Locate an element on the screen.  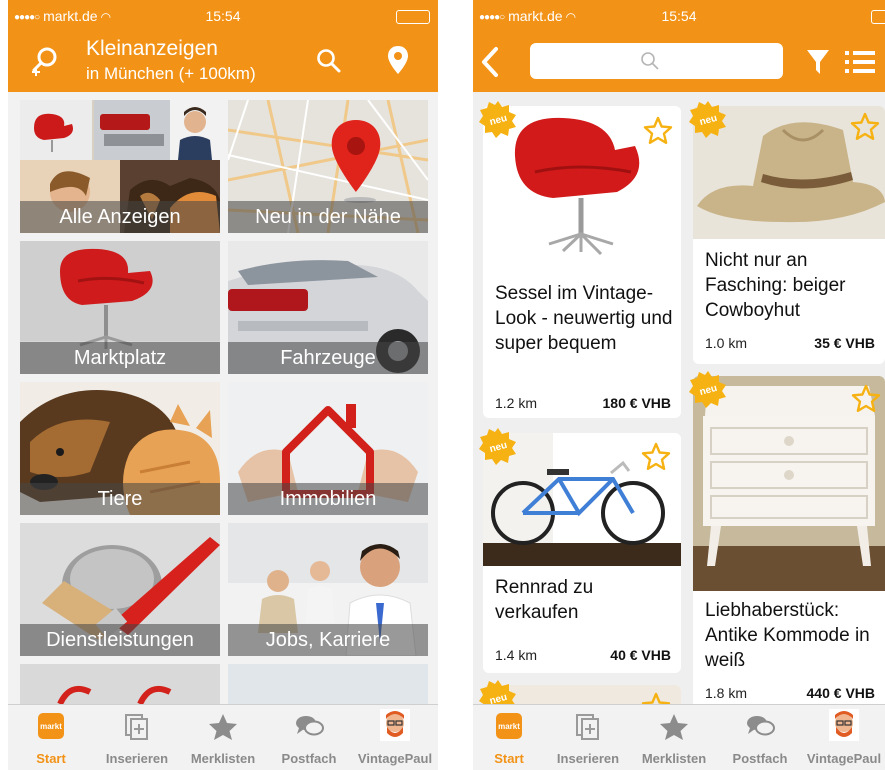
listing-title: Rennrad zu verkaufen is located at coordinates (544, 600).